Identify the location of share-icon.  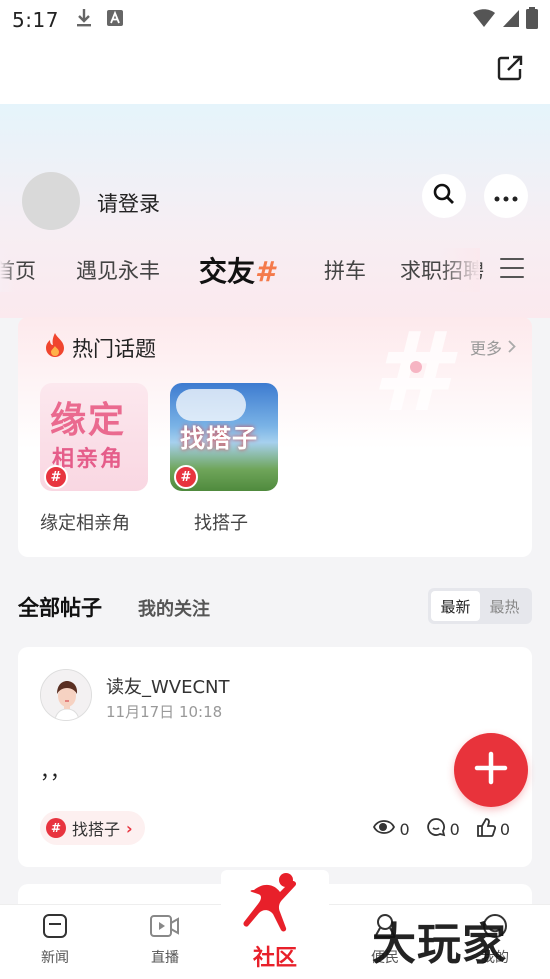
(511, 69).